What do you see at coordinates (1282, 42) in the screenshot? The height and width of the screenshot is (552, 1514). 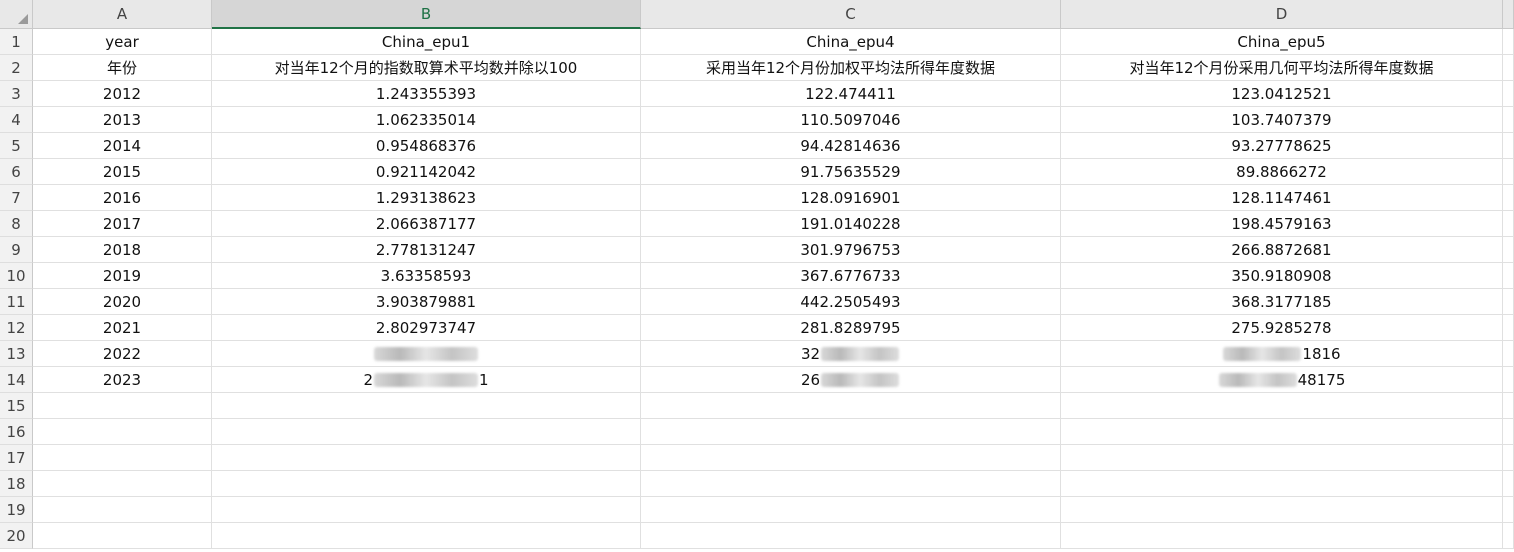 I see `cell: China_epu5` at bounding box center [1282, 42].